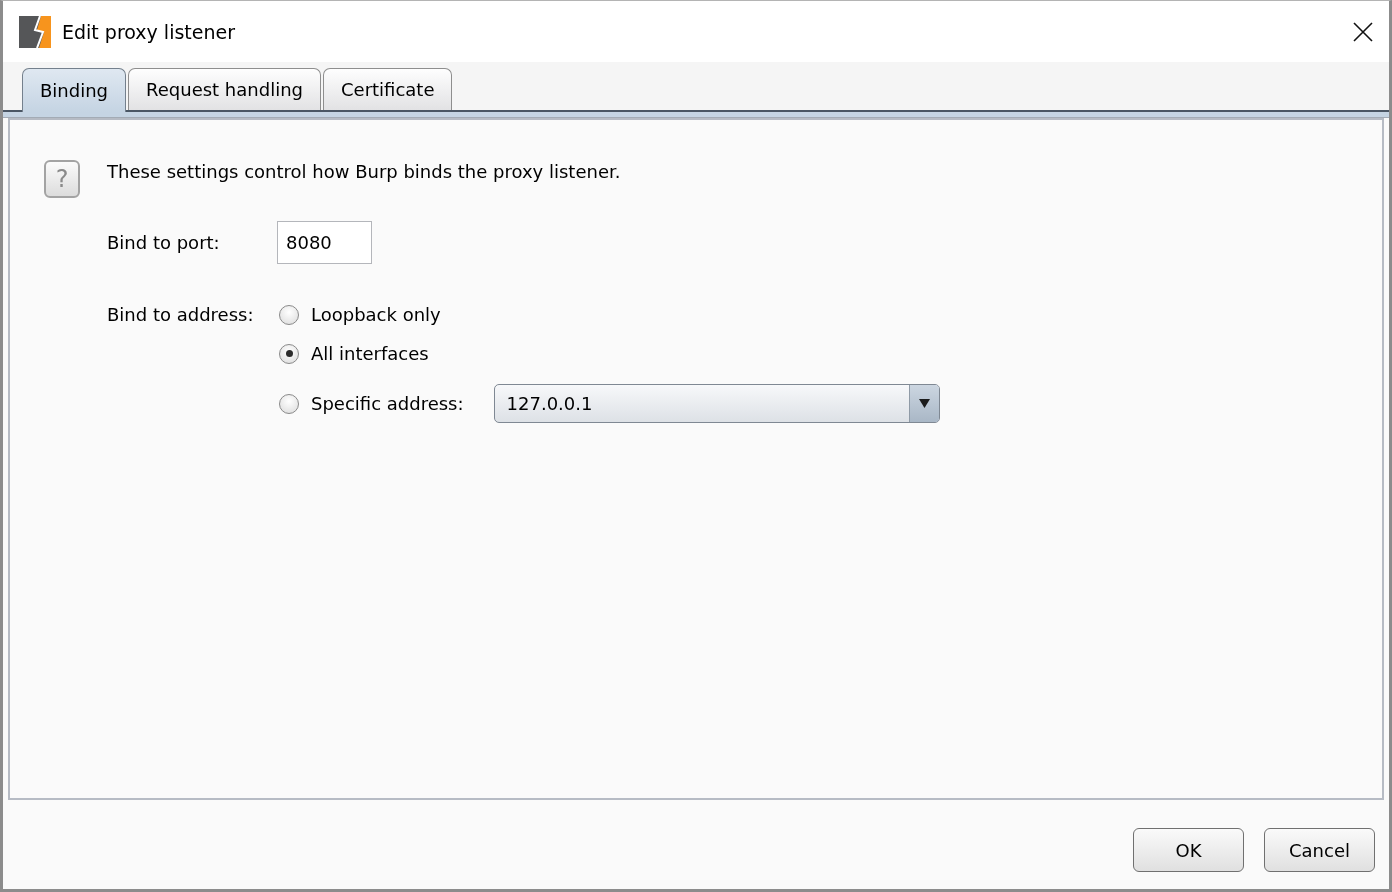 This screenshot has width=1392, height=892. Describe the element at coordinates (164, 243) in the screenshot. I see `port-label: Bind to port:` at that location.